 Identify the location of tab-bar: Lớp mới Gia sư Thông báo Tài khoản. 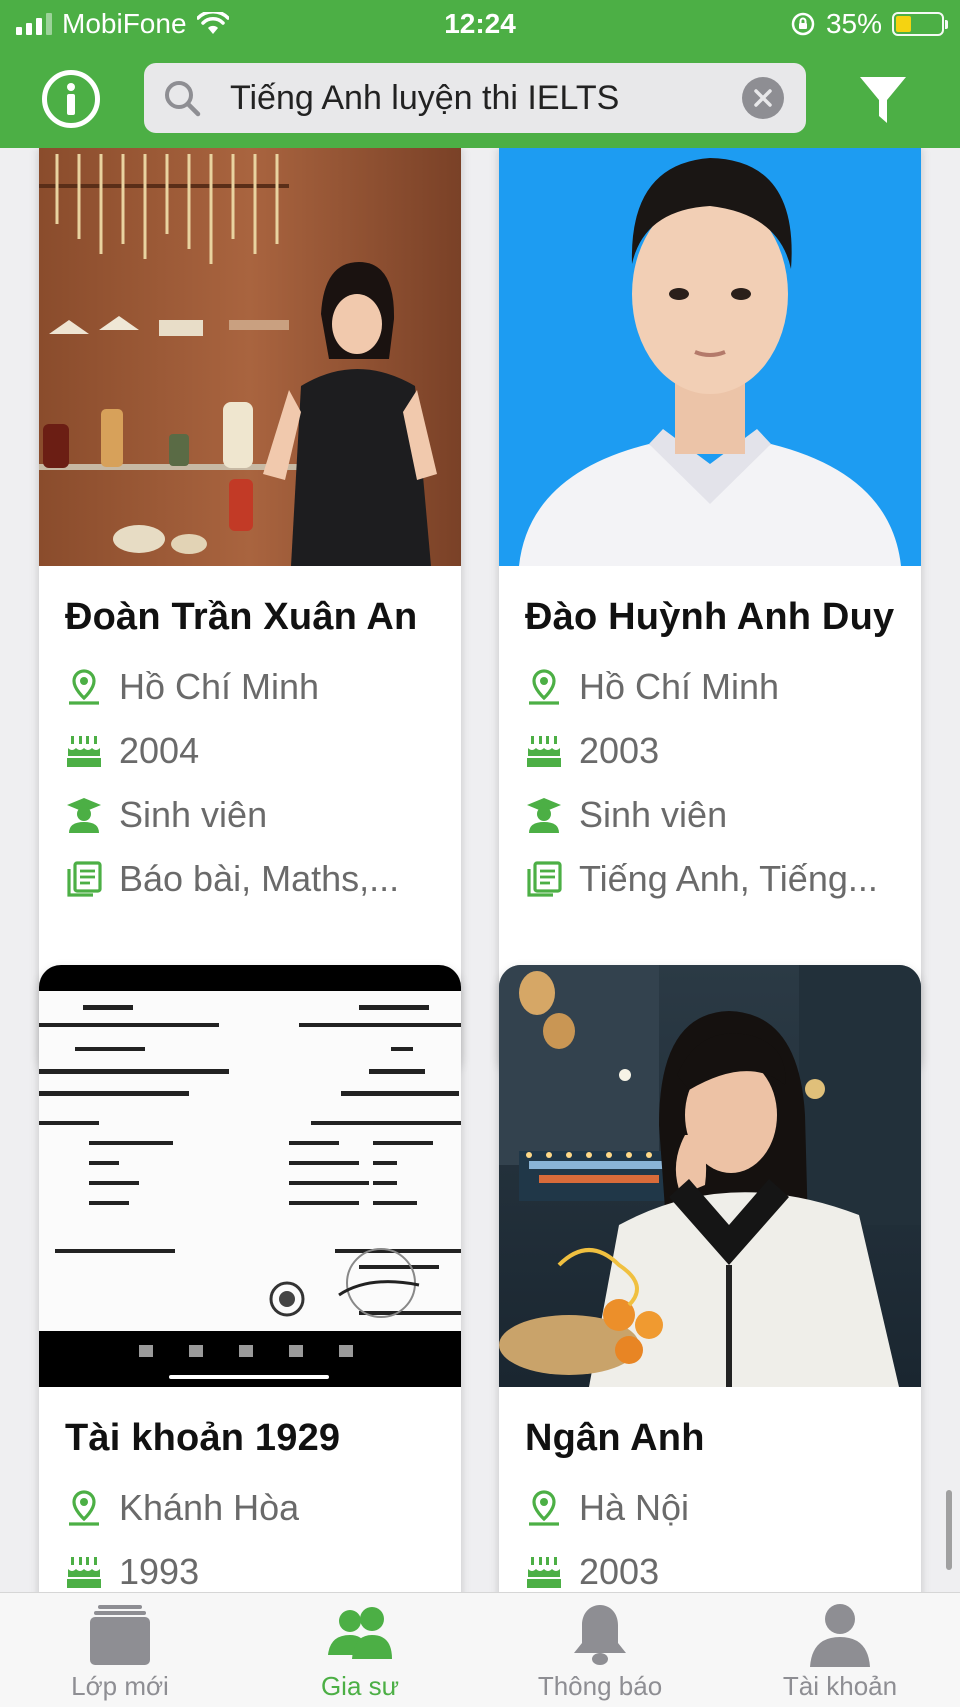
(480, 1649).